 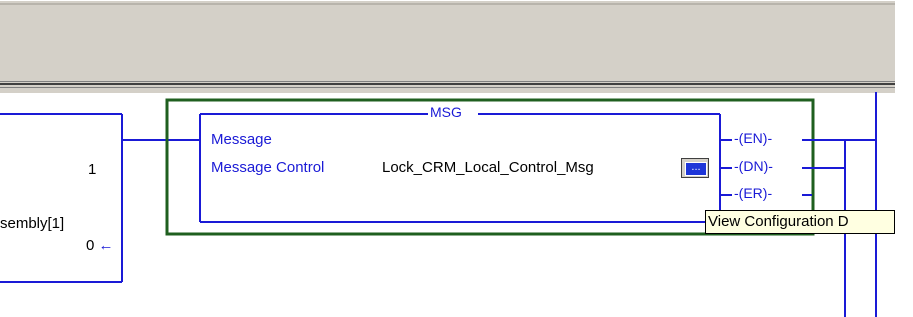 What do you see at coordinates (446, 112) in the screenshot?
I see `instruction-title: MSG` at bounding box center [446, 112].